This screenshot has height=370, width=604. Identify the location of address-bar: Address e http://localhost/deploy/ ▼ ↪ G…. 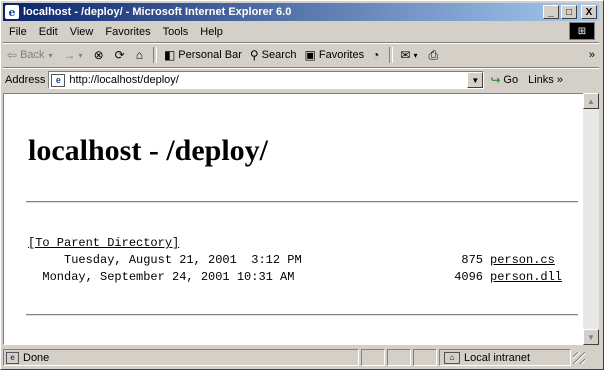
(301, 80).